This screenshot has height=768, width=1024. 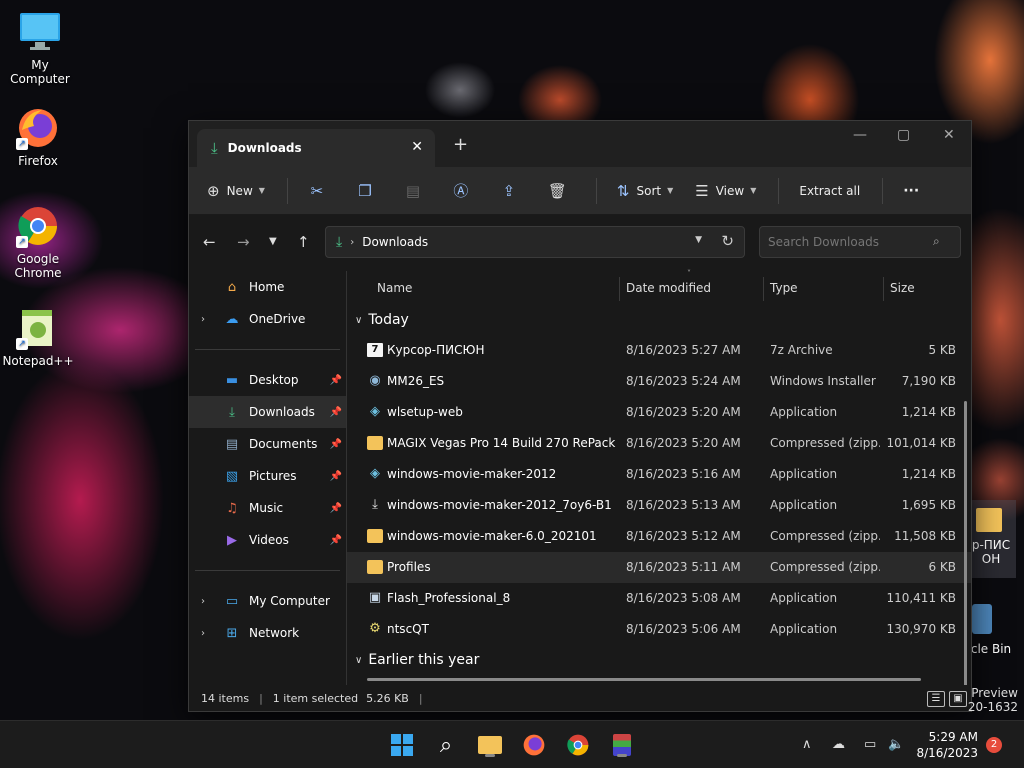 What do you see at coordinates (267, 380) in the screenshot?
I see `sidebar-item-desktop: ▬ Desktop 📌` at bounding box center [267, 380].